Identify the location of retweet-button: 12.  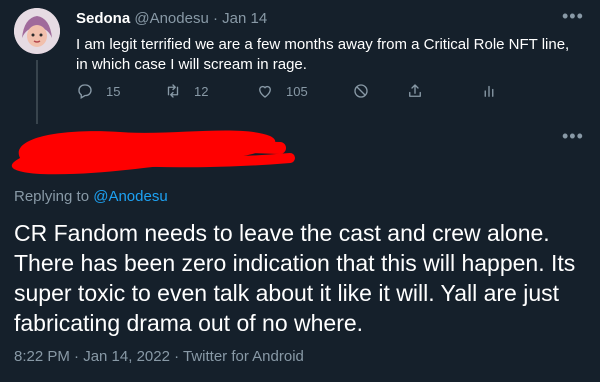
(186, 91).